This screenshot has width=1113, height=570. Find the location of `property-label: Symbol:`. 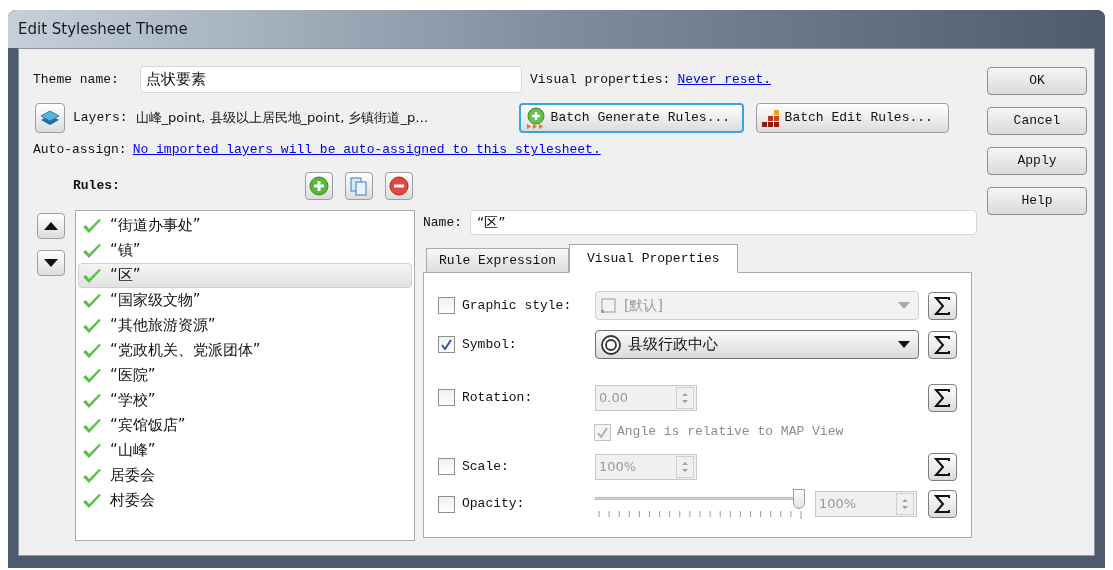

property-label: Symbol: is located at coordinates (490, 344).